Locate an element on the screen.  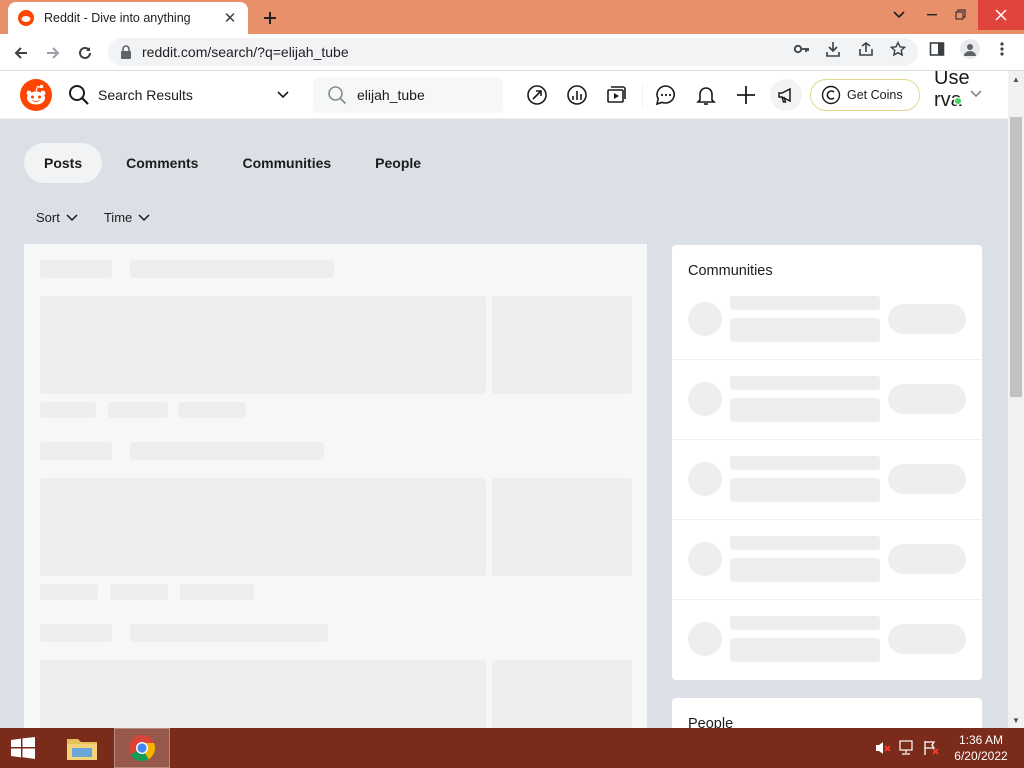
feed-selector-label: Search Results is located at coordinates (145, 95).